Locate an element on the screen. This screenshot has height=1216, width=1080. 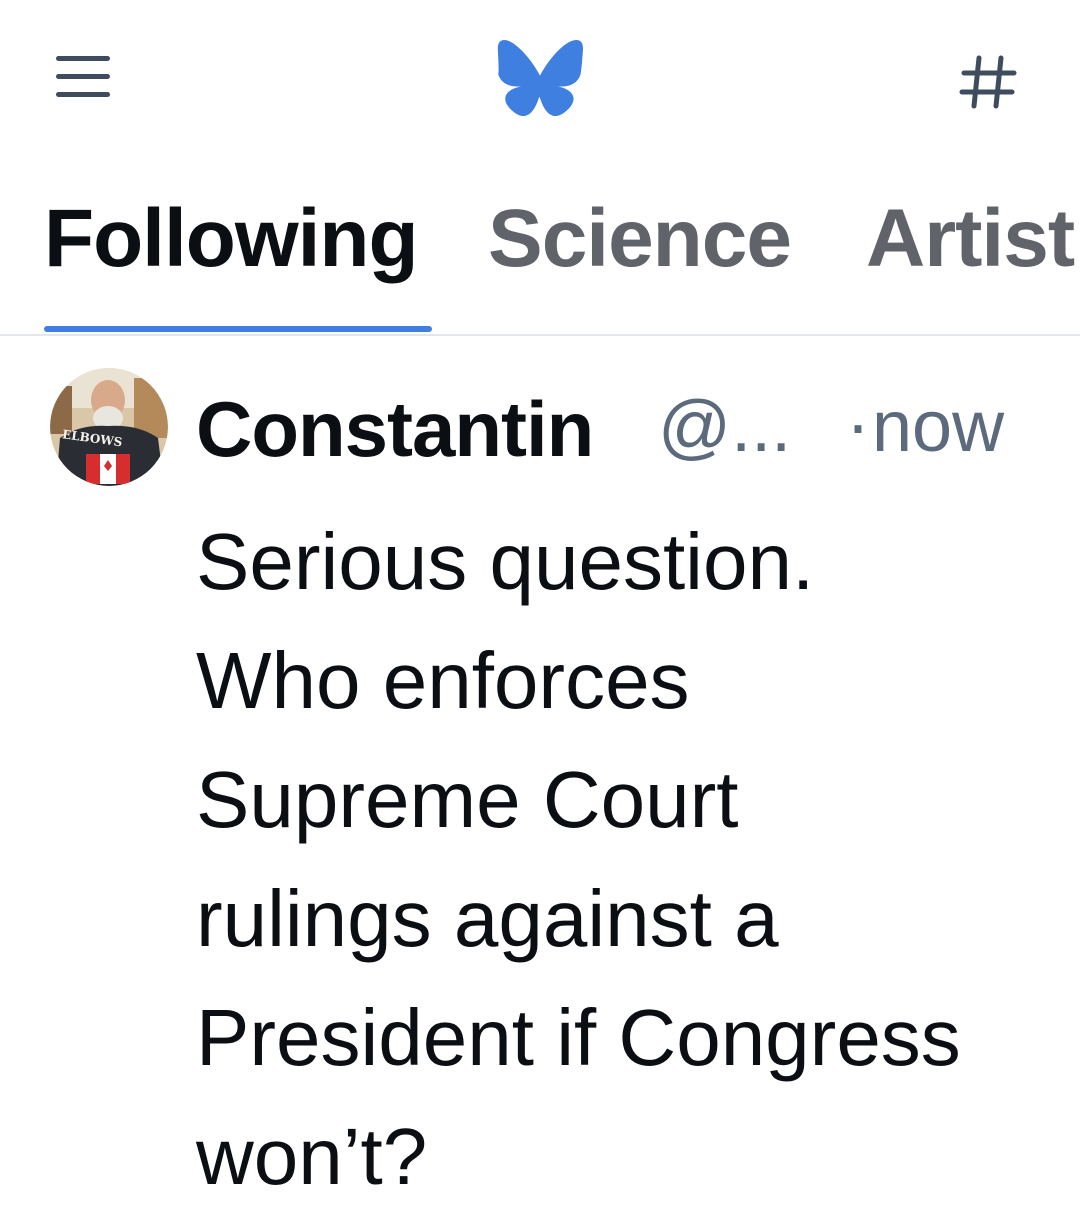
post-text-line: won’t? is located at coordinates (312, 1156).